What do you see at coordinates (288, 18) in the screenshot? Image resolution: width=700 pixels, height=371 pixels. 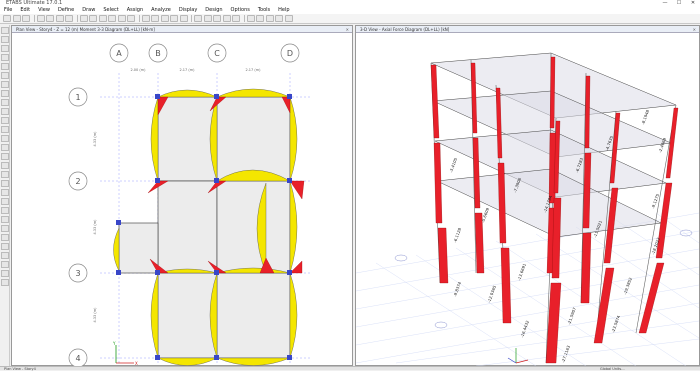 I see `reports-icon` at bounding box center [288, 18].